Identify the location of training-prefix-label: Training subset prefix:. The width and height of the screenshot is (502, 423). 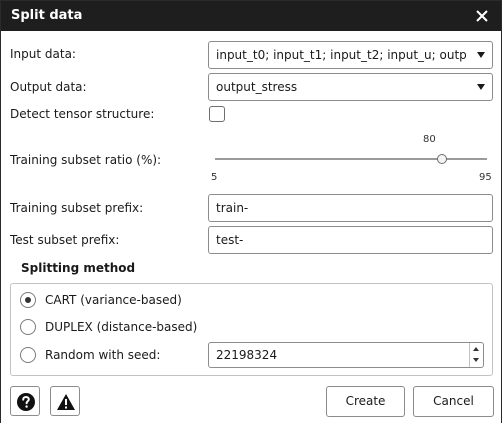
(77, 208).